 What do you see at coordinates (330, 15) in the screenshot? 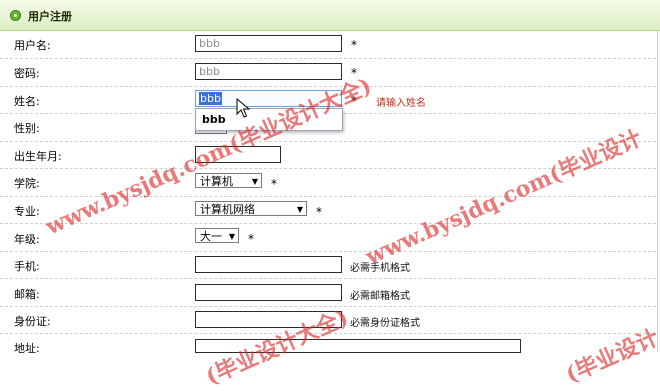
I see `form-header: 用户注册` at bounding box center [330, 15].